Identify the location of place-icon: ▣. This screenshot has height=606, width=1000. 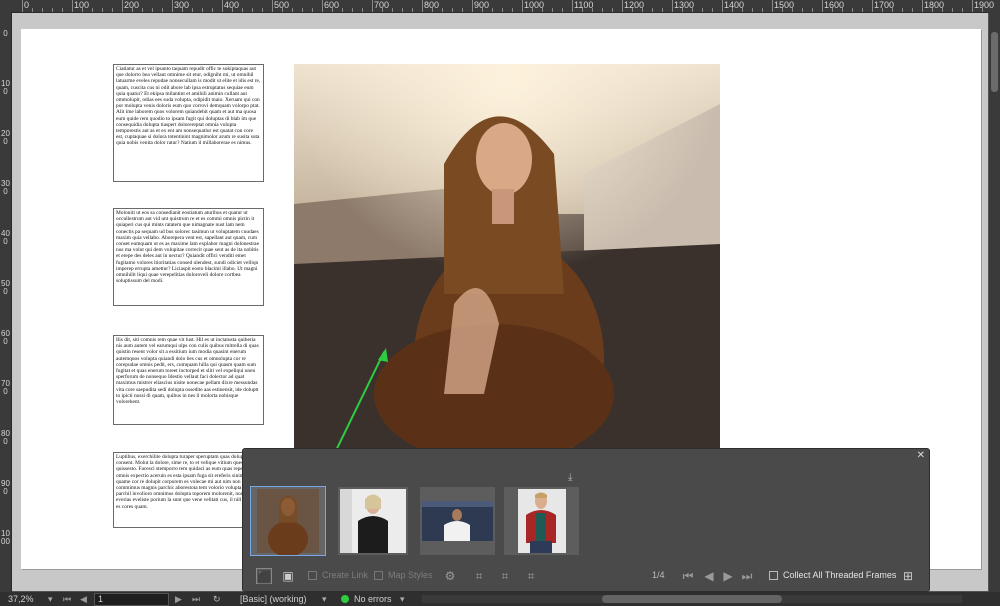
(288, 576).